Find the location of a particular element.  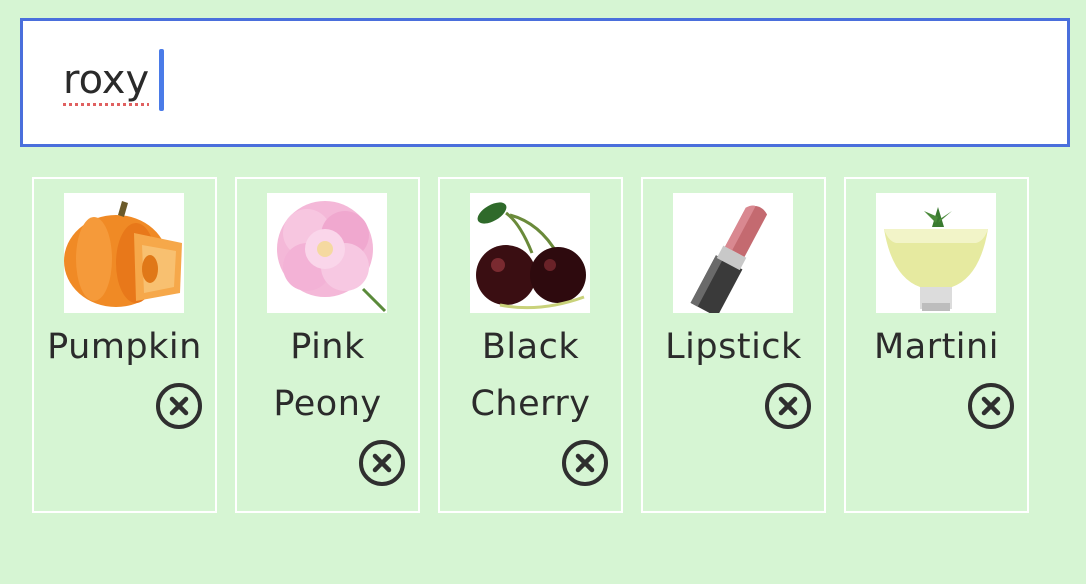

card-pumpkin: Pumpkin is located at coordinates (124, 345).